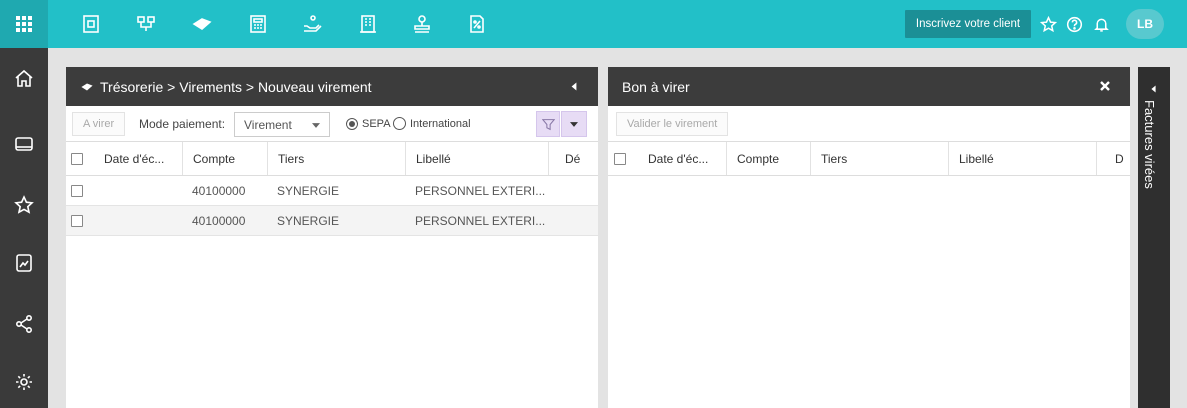 Image resolution: width=1187 pixels, height=408 pixels. What do you see at coordinates (91, 24) in the screenshot?
I see `document-icon` at bounding box center [91, 24].